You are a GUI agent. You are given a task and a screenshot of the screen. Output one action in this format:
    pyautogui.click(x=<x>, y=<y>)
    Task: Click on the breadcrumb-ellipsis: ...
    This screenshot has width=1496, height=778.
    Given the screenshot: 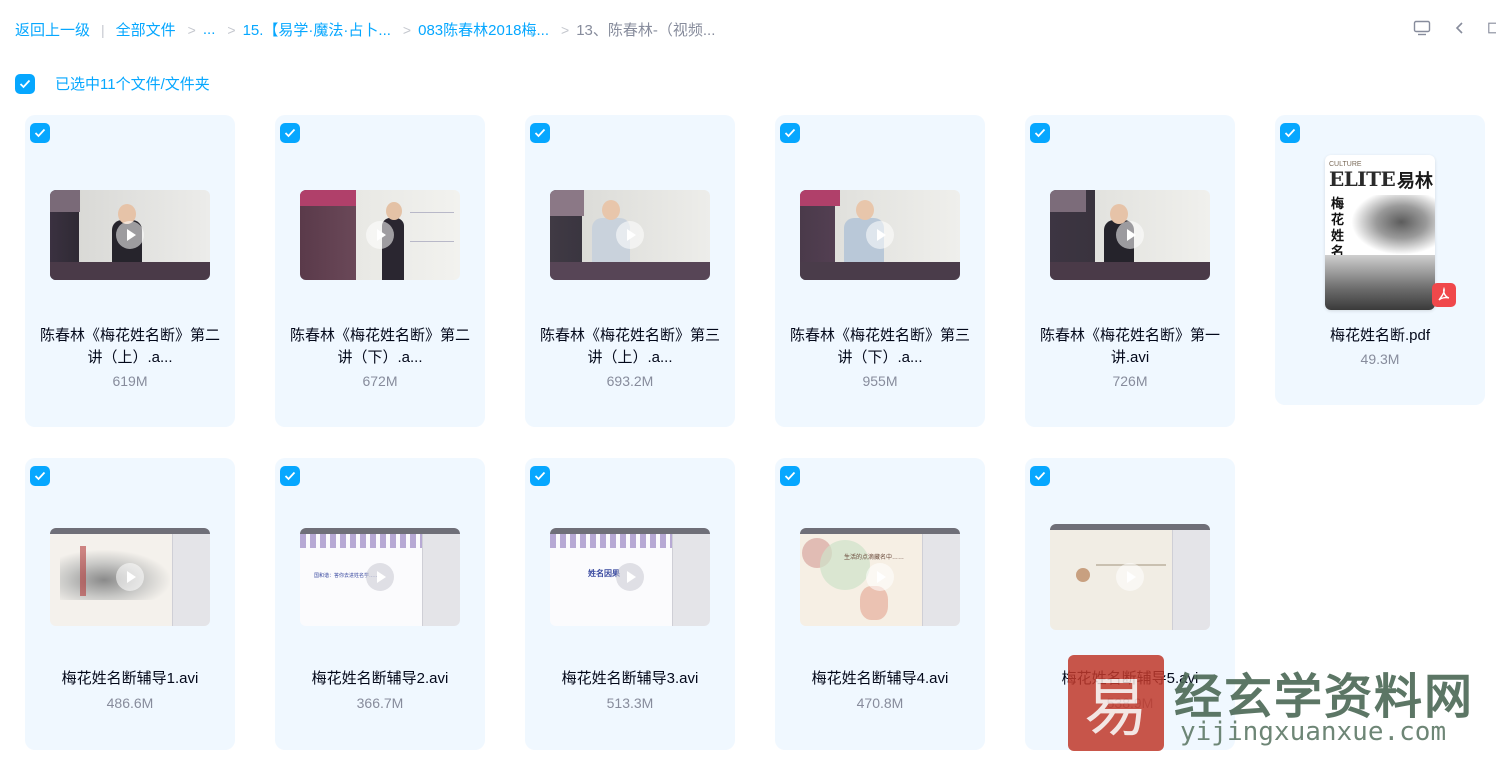 What is the action you would take?
    pyautogui.click(x=209, y=29)
    